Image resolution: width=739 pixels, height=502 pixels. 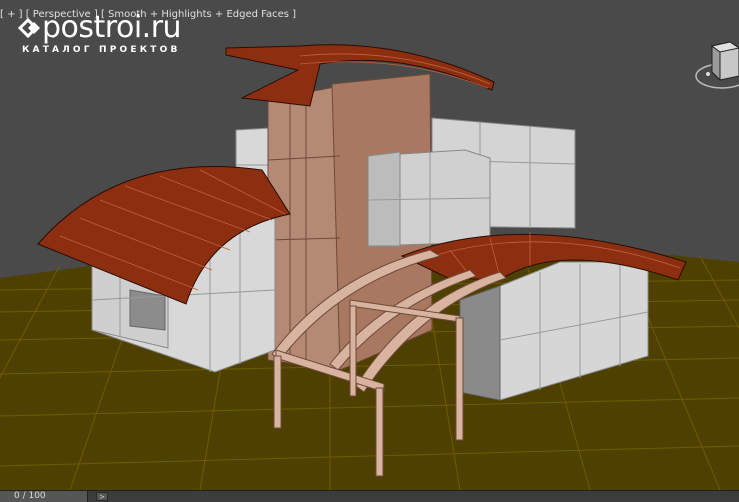 What do you see at coordinates (369, 496) in the screenshot?
I see `time-slider: 0 / 100 >` at bounding box center [369, 496].